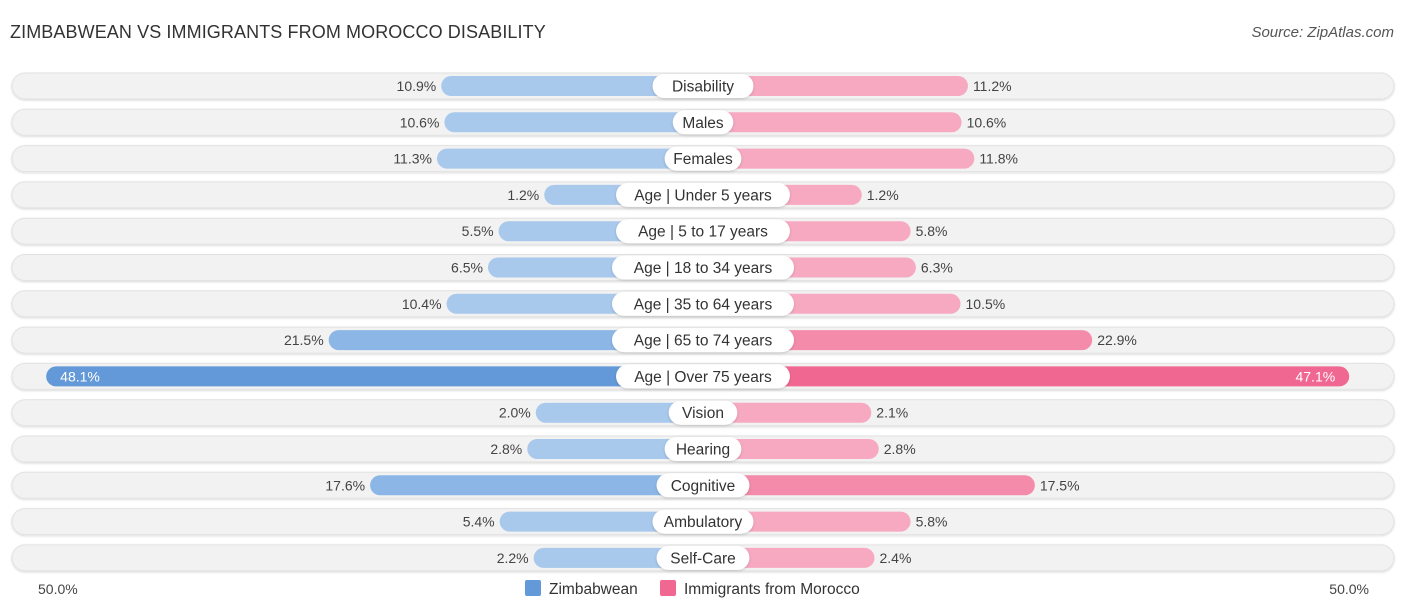 The image size is (1406, 612). I want to click on bar-row: 21.5% 22.9% Age | 65 to 74 years, so click(703, 340).